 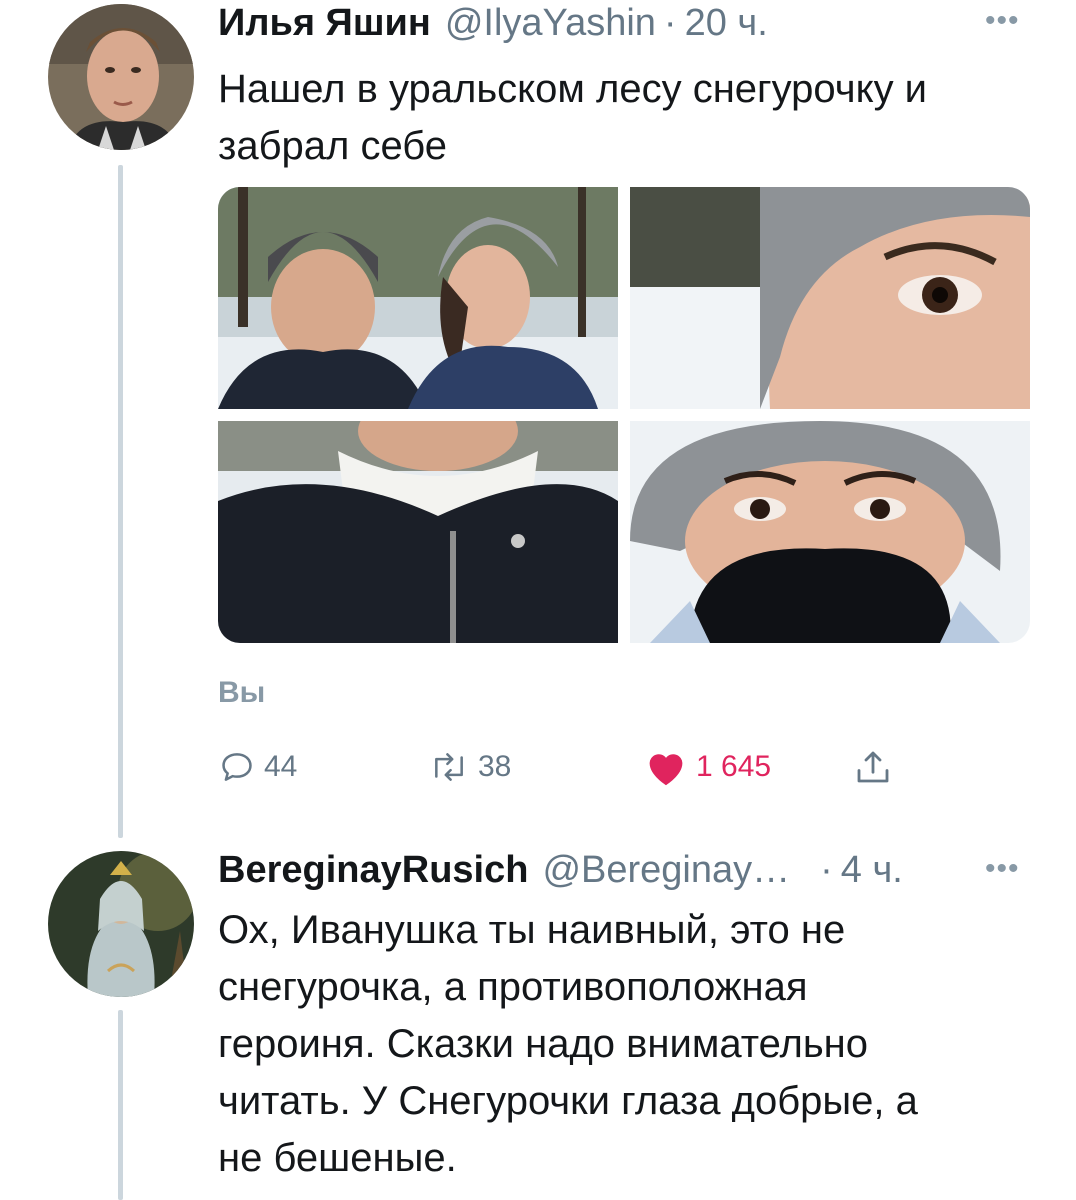 What do you see at coordinates (830, 532) in the screenshot?
I see `photo-scarf-face` at bounding box center [830, 532].